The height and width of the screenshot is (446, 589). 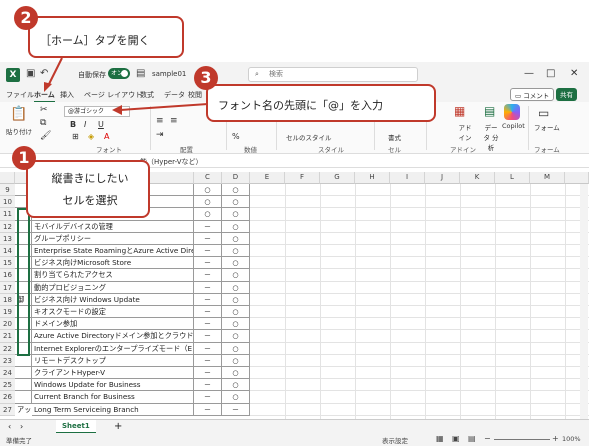 I want to click on form-icon: ▭, so click(x=543, y=113).